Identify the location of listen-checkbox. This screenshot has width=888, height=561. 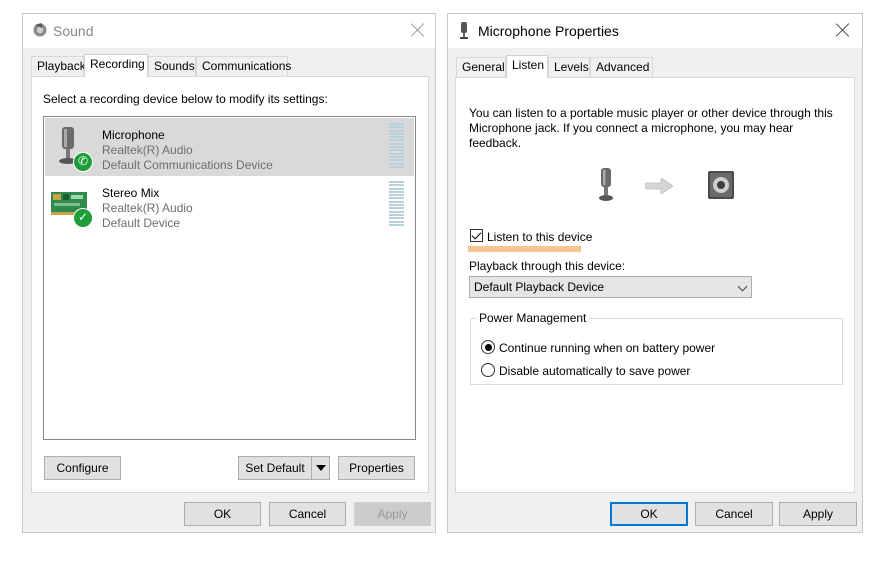
(476, 235).